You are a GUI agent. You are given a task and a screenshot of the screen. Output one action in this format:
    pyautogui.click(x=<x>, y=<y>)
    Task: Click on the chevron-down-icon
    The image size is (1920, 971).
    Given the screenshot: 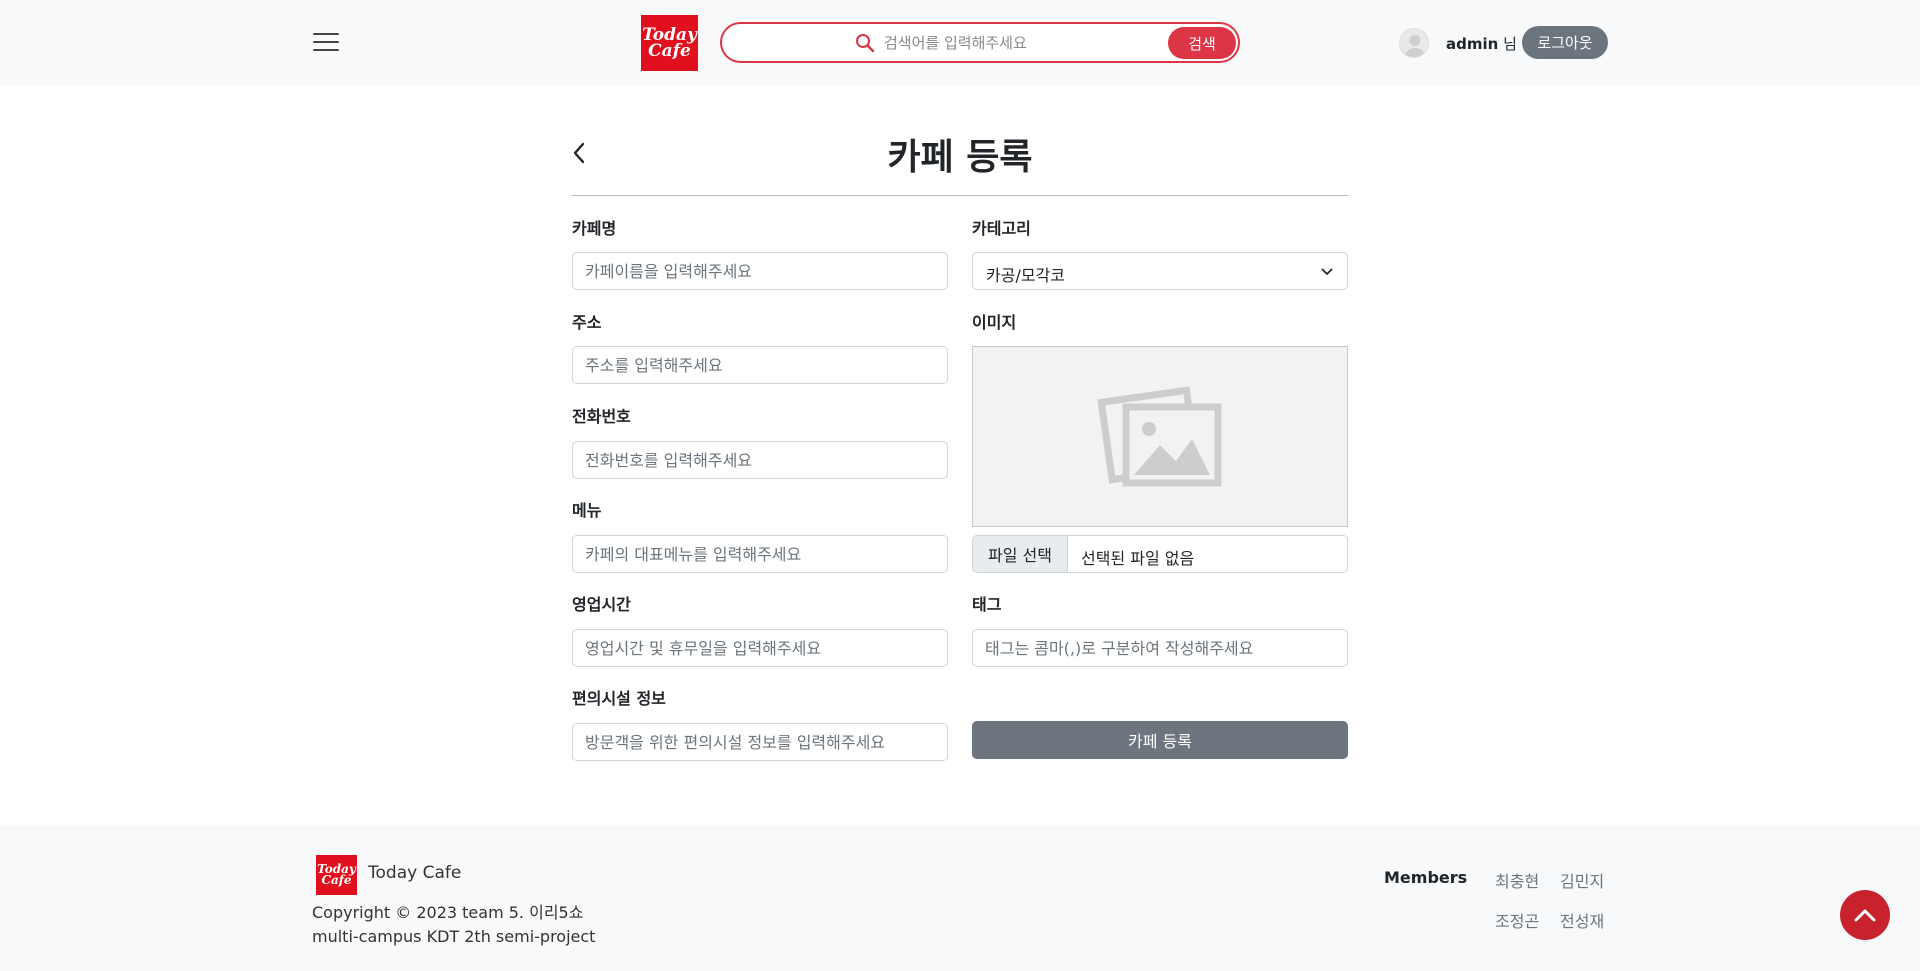 What is the action you would take?
    pyautogui.click(x=1327, y=271)
    